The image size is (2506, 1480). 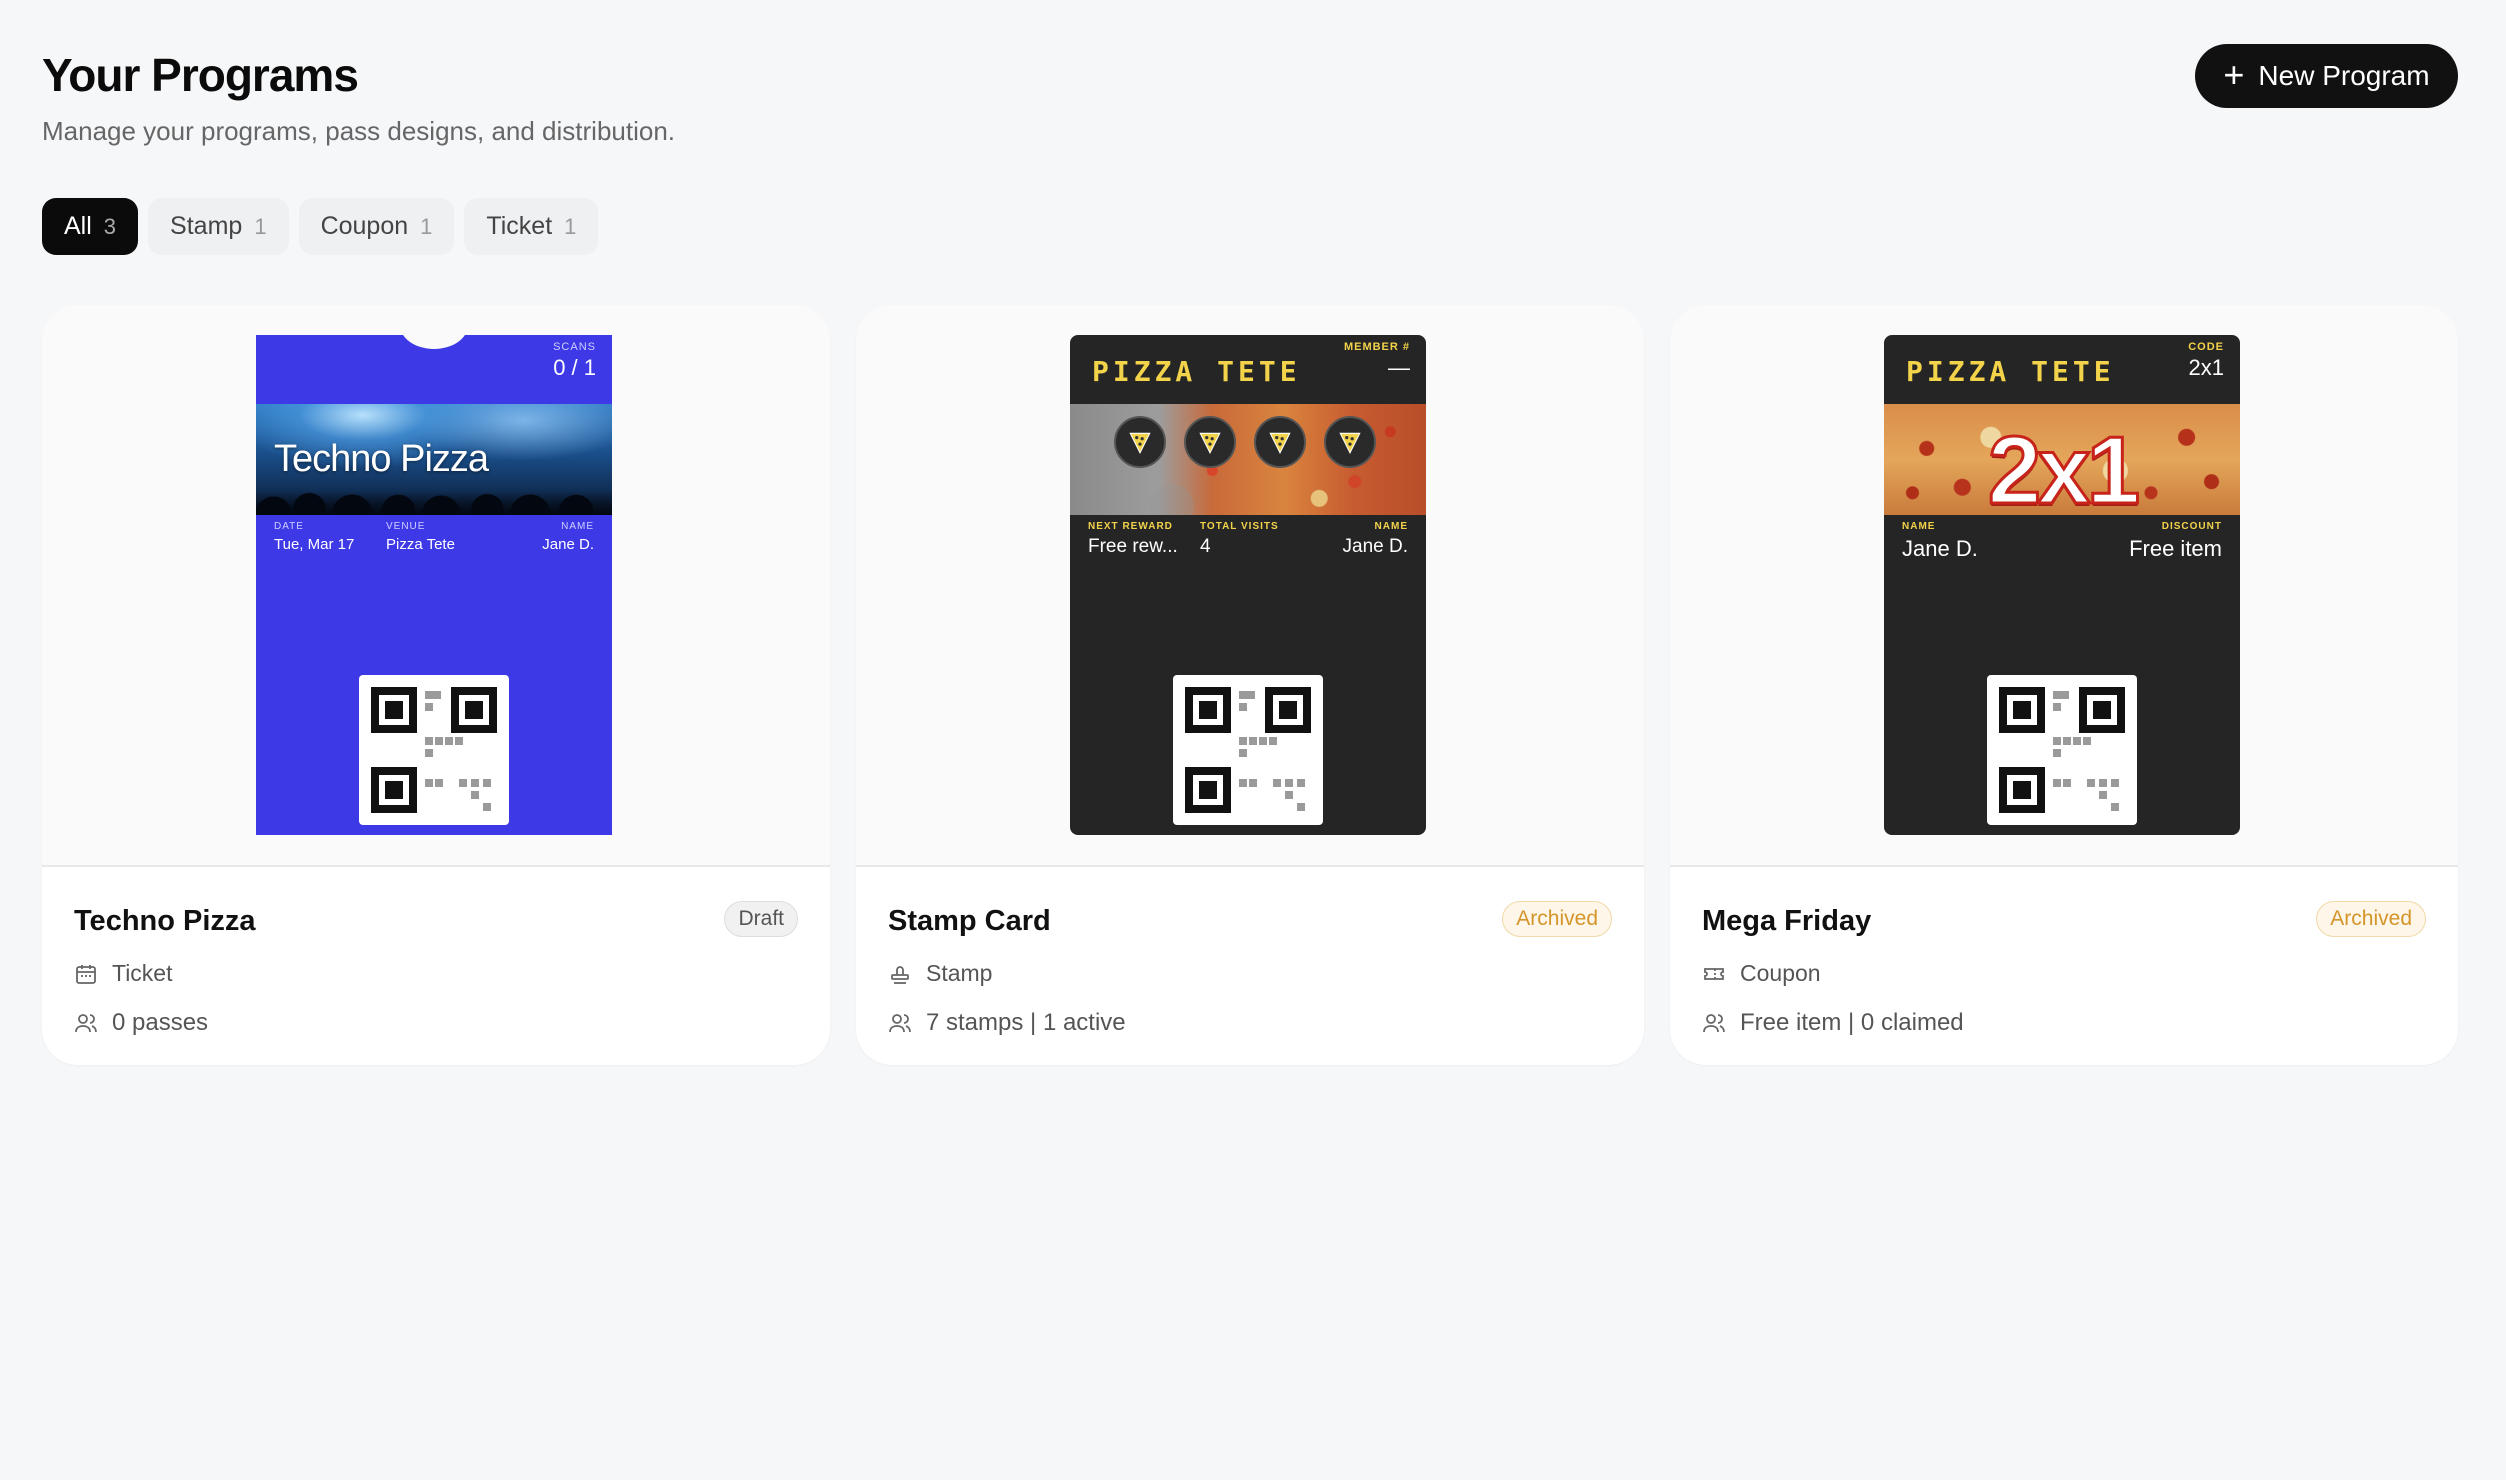 What do you see at coordinates (1399, 367) in the screenshot?
I see `pass-header-value: —` at bounding box center [1399, 367].